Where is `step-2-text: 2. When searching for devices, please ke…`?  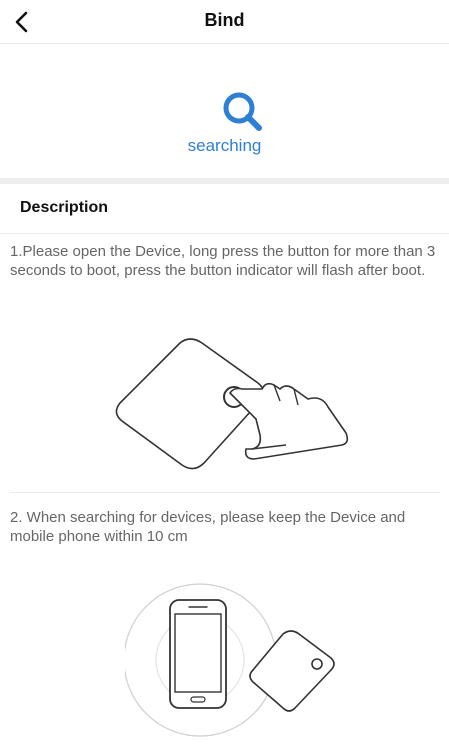 step-2-text: 2. When searching for devices, please ke… is located at coordinates (208, 527).